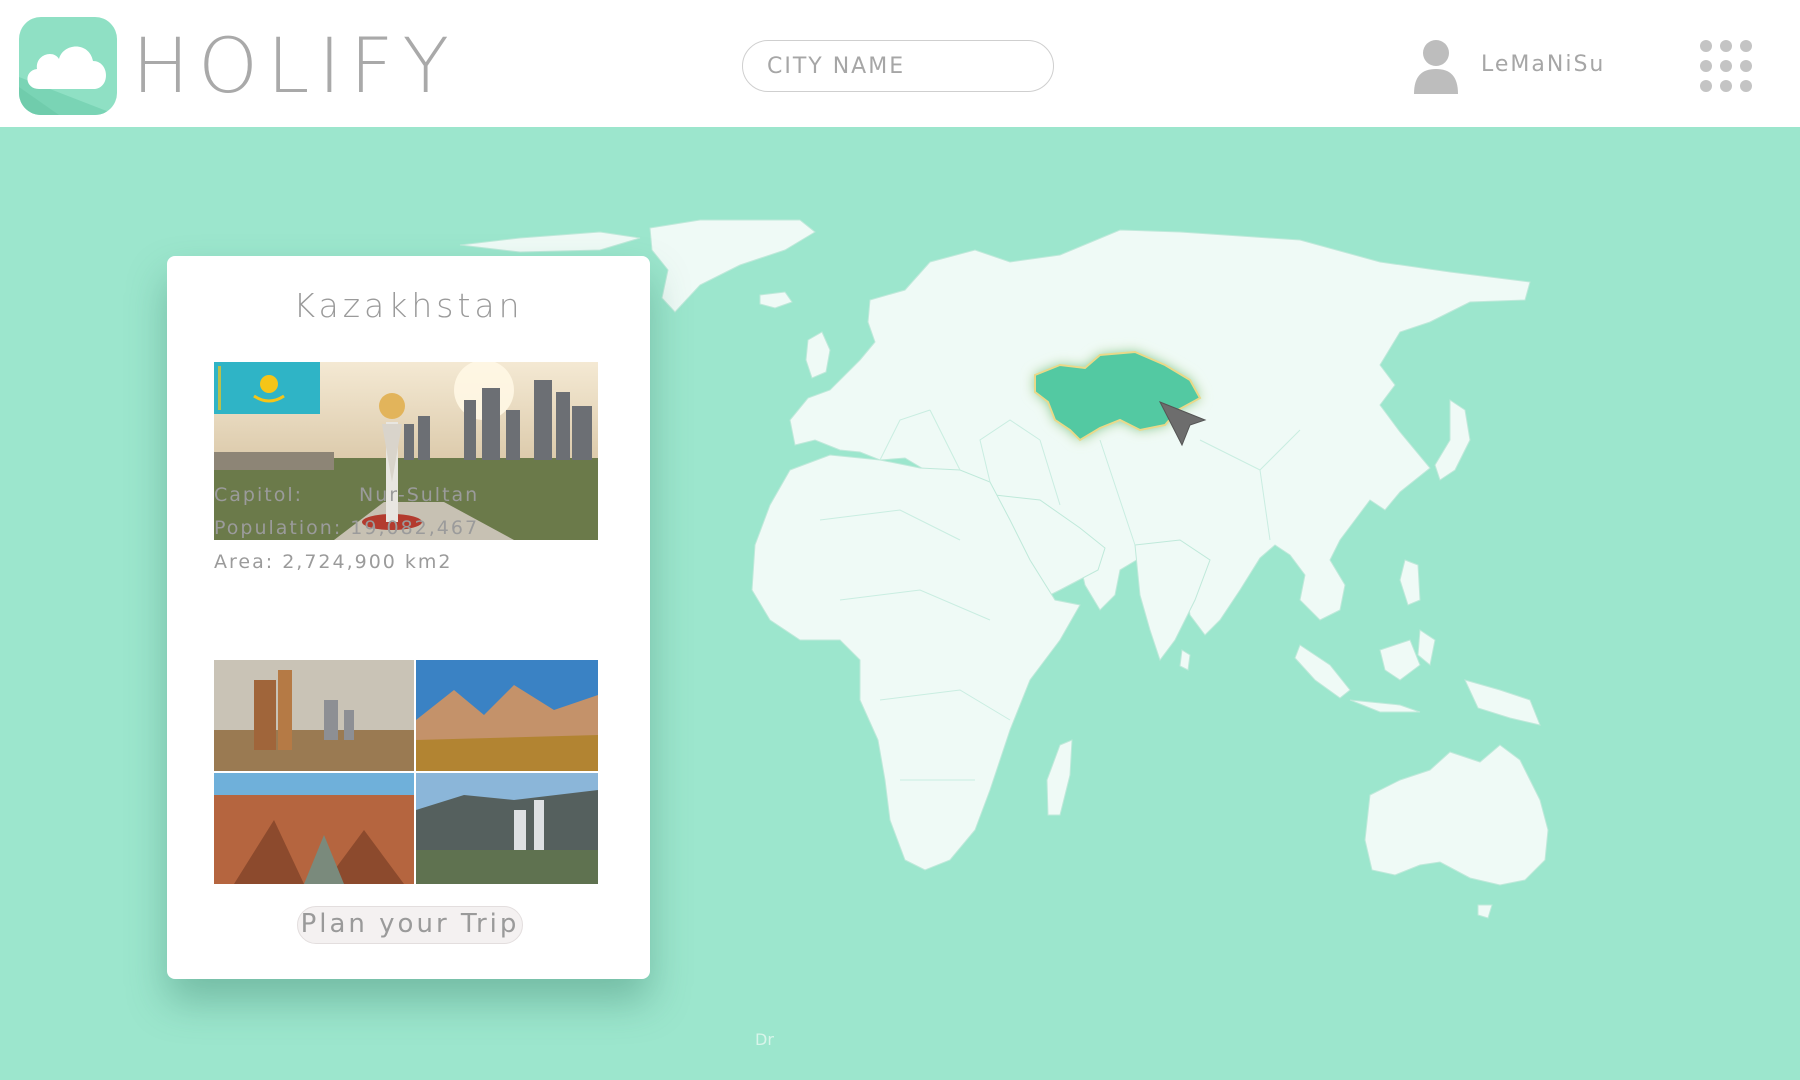 This screenshot has height=1080, width=1800. What do you see at coordinates (68, 66) in the screenshot?
I see `cloud-icon` at bounding box center [68, 66].